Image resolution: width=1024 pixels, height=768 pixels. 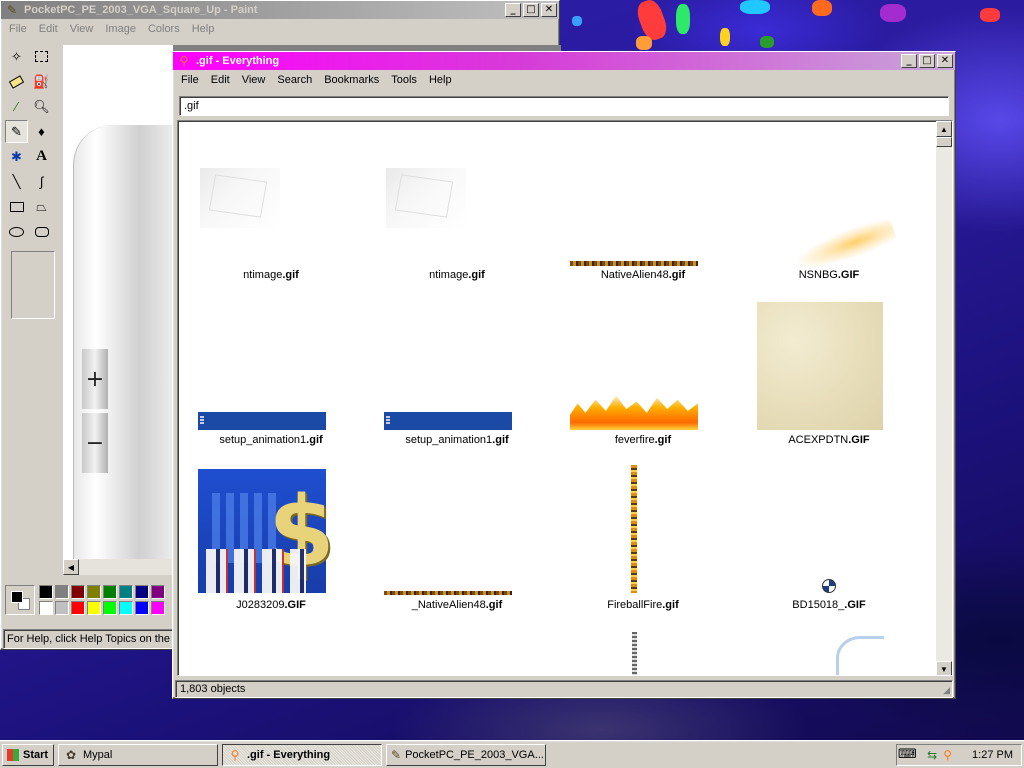 What do you see at coordinates (95, 443) in the screenshot?
I see `zoom-out-symbol: −` at bounding box center [95, 443].